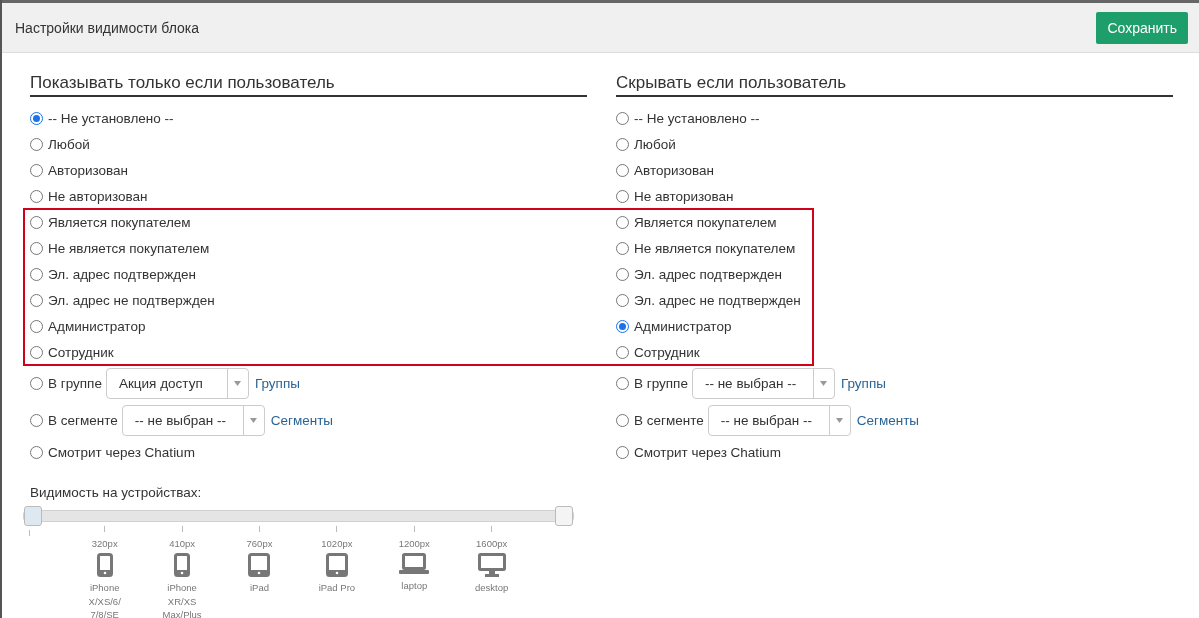 The image size is (1199, 618). Describe the element at coordinates (414, 564) in the screenshot. I see `laptop-icon` at that location.